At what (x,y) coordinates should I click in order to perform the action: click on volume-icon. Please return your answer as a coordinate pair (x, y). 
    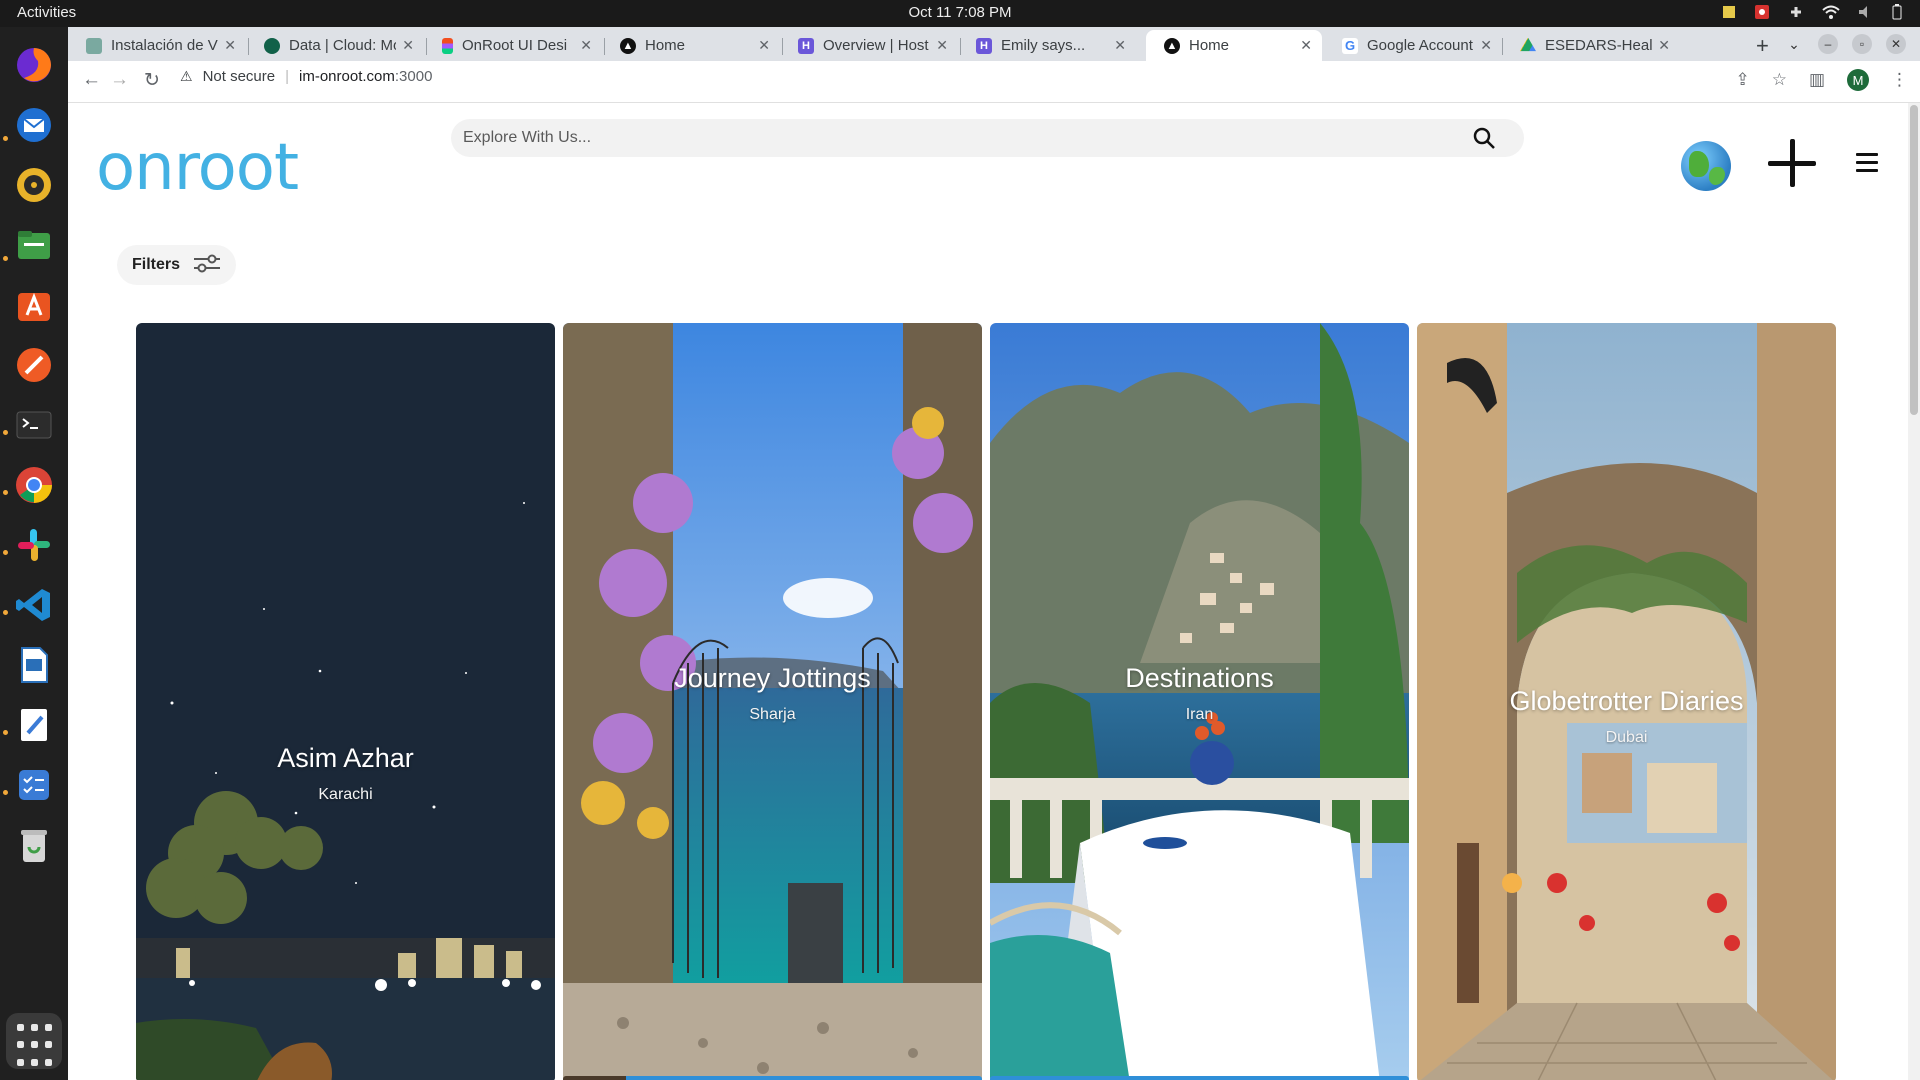
    Looking at the image, I should click on (1866, 14).